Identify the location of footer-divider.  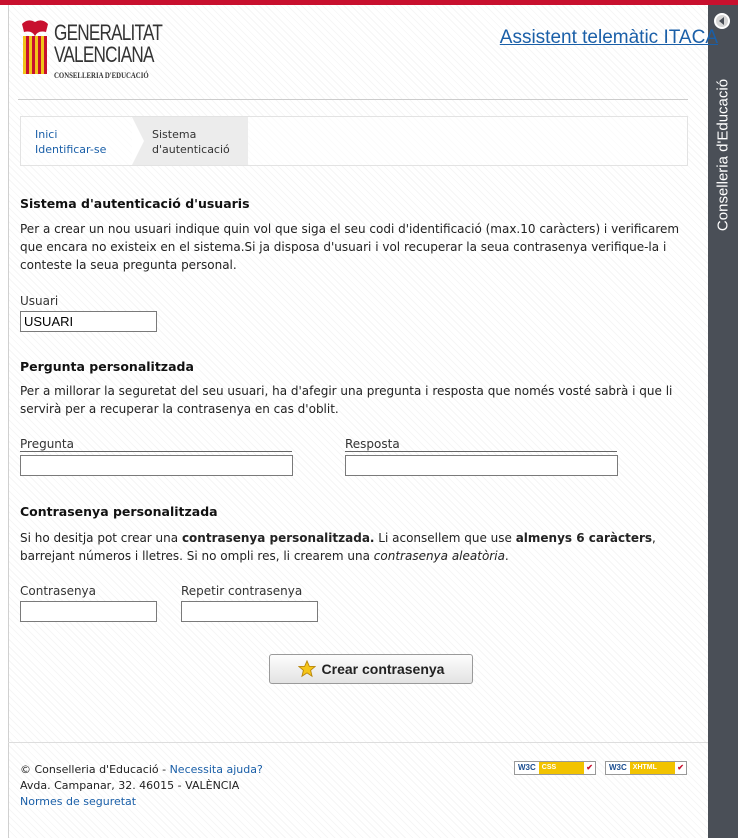
(358, 742).